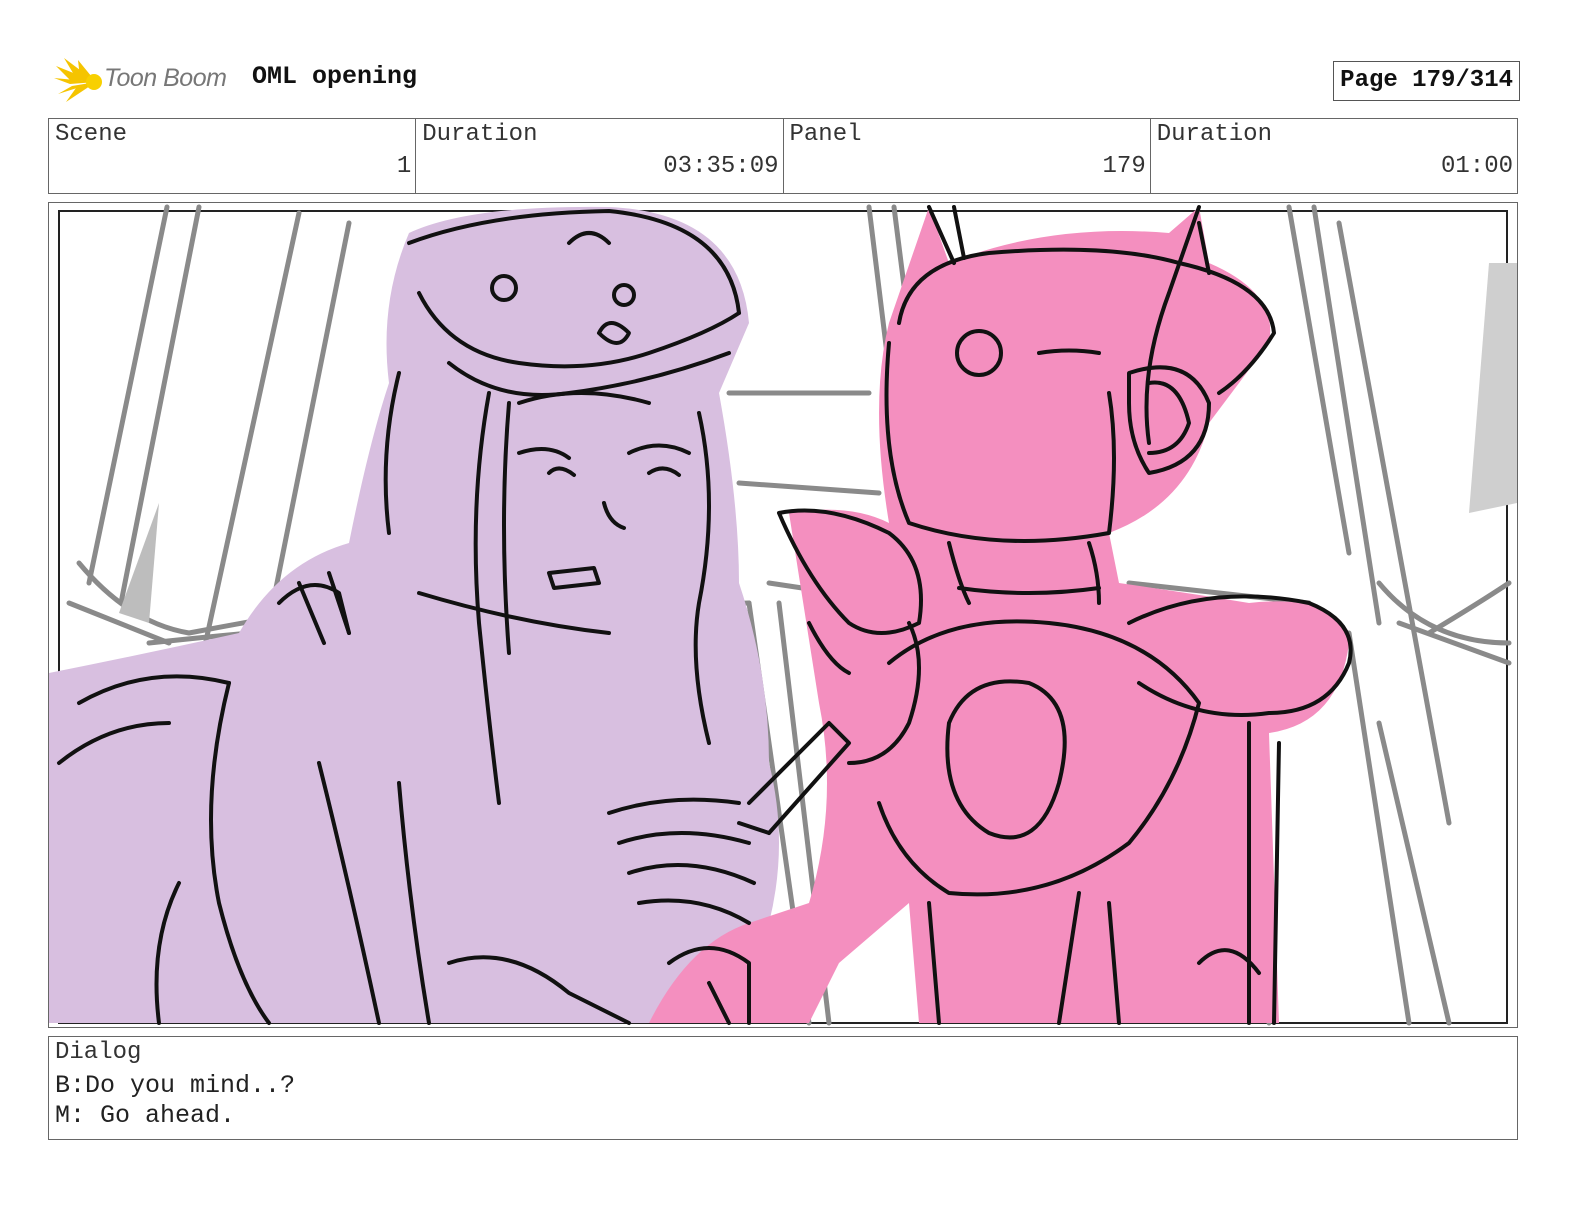  Describe the element at coordinates (233, 156) in the screenshot. I see `scene-cell: Scene 1` at that location.